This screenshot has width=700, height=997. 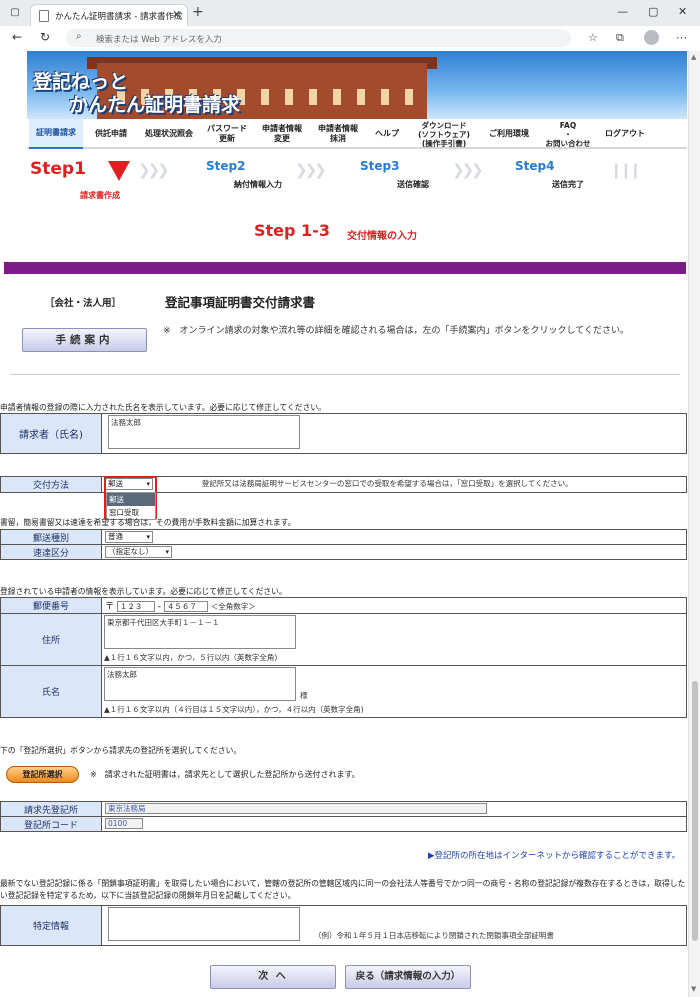 What do you see at coordinates (626, 170) in the screenshot?
I see `step-chevron-icon: ❙❙❙` at bounding box center [626, 170].